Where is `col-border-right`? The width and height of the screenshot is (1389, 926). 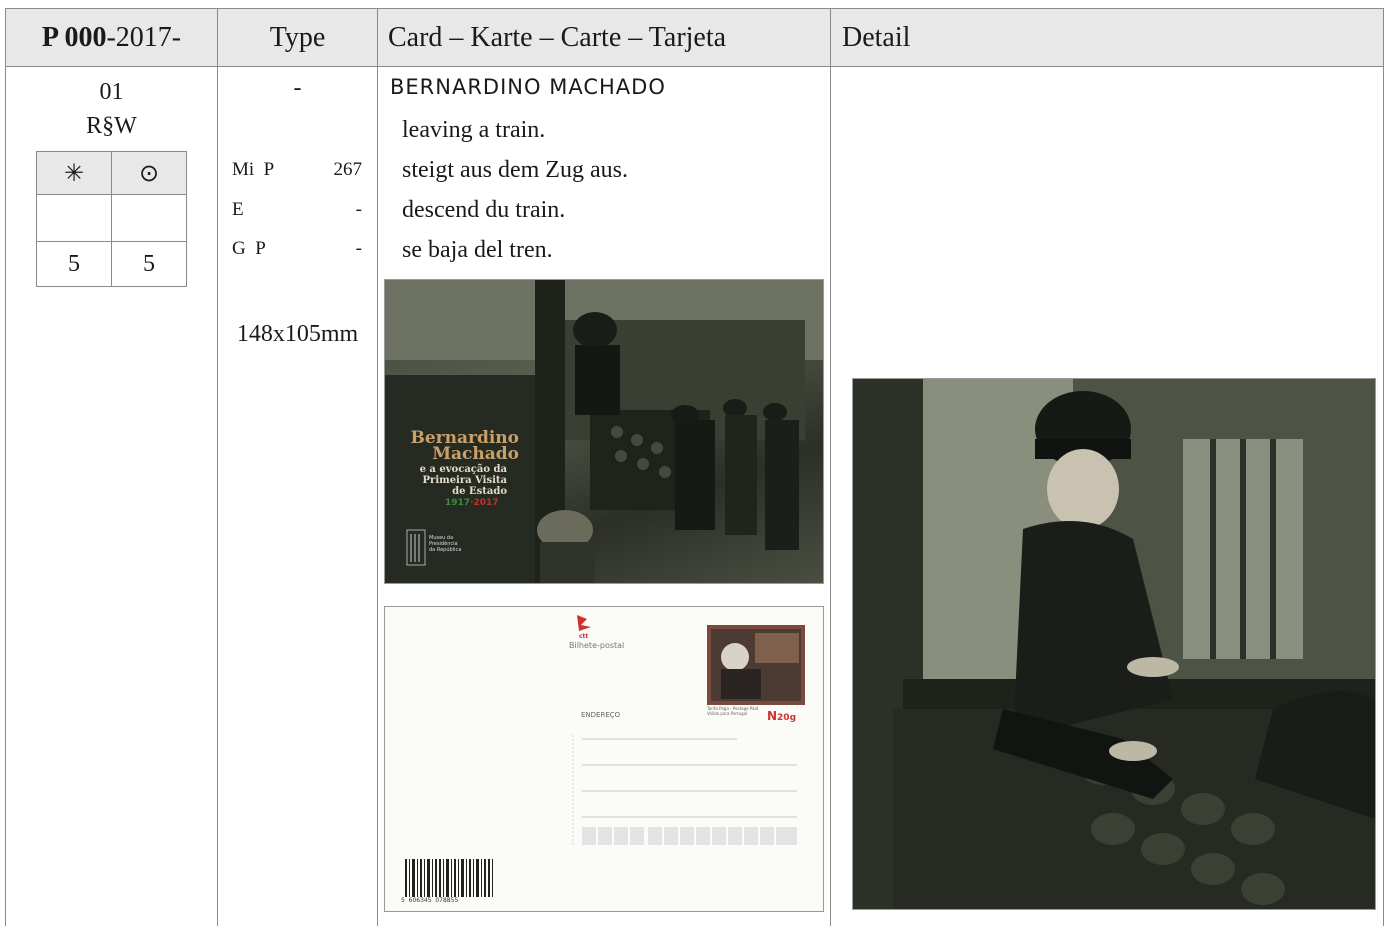
col-border-right is located at coordinates (1383, 467).